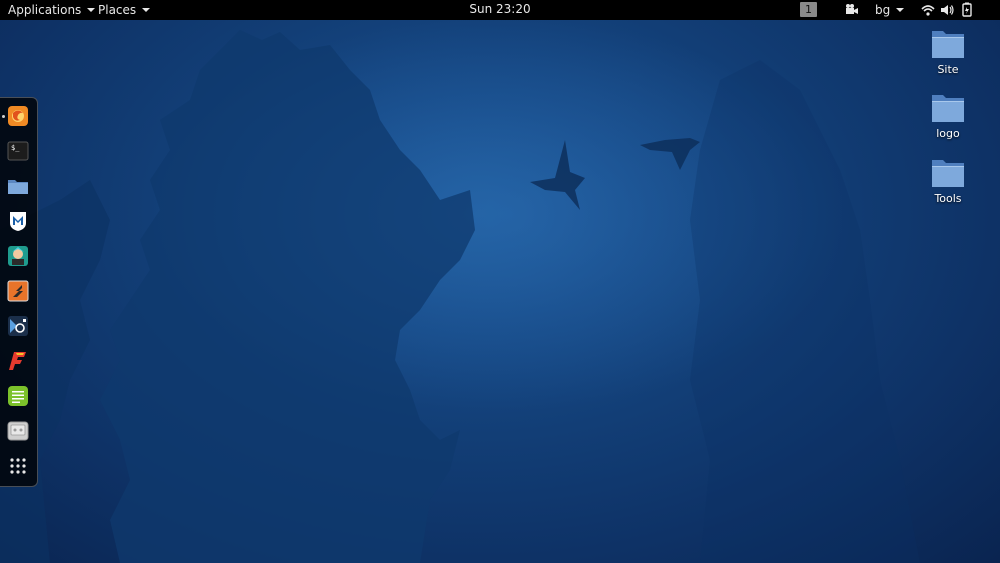 This screenshot has width=1000, height=563. What do you see at coordinates (948, 133) in the screenshot?
I see `desktop-icon-label: logo` at bounding box center [948, 133].